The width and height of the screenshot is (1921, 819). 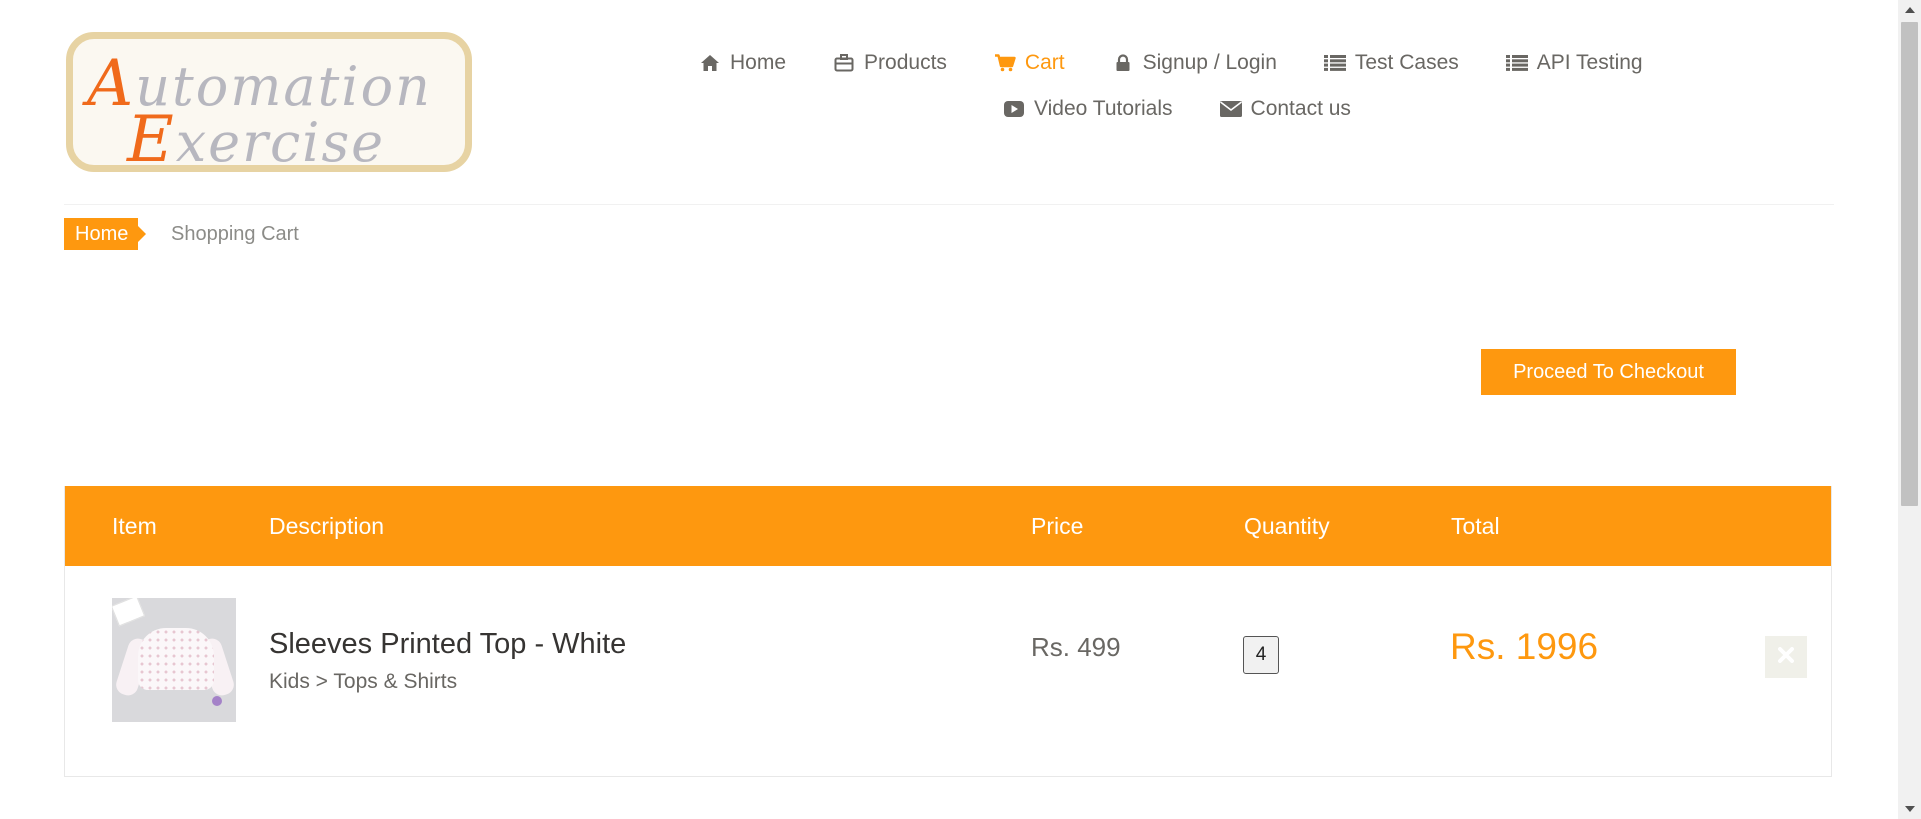 I want to click on nav-signup-login-label: Signup / Login, so click(x=1209, y=62).